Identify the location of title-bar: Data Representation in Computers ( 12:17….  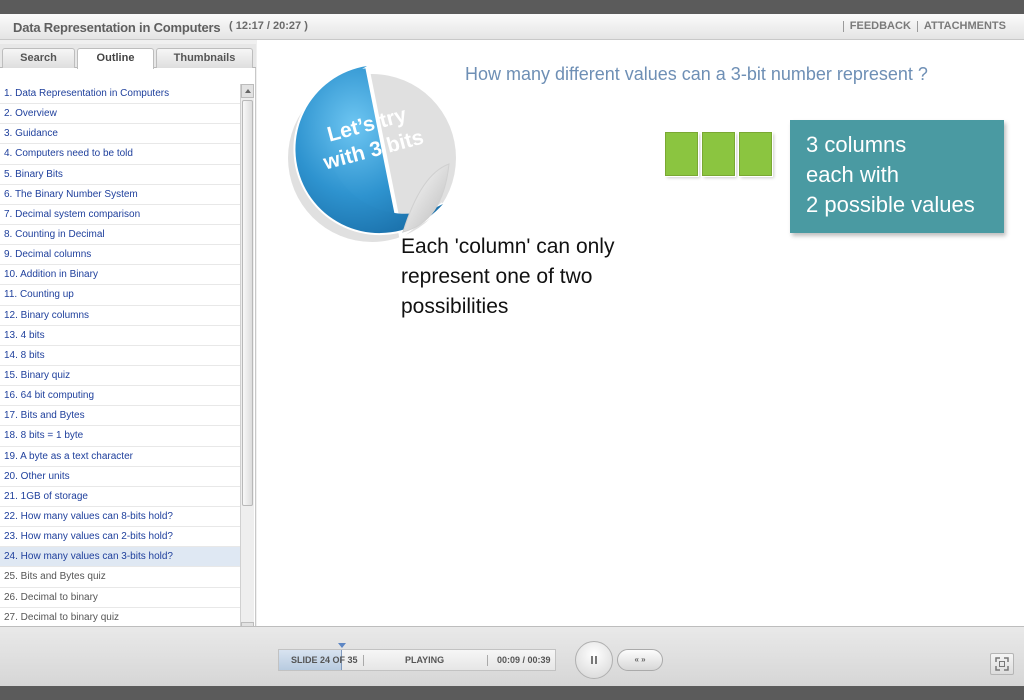
(512, 27).